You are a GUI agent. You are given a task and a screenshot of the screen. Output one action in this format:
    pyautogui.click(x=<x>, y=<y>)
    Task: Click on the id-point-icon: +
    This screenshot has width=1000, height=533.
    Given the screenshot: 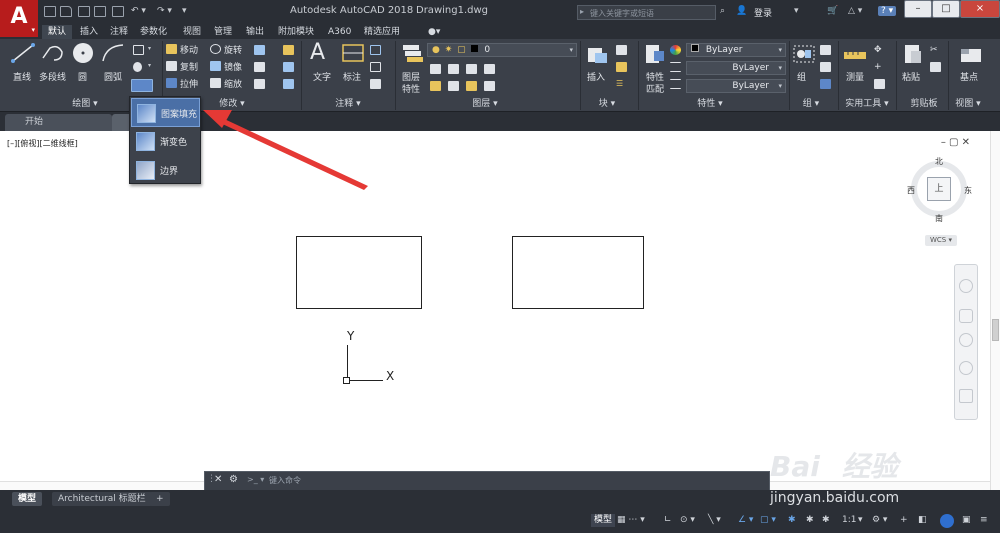 What is the action you would take?
    pyautogui.click(x=879, y=67)
    